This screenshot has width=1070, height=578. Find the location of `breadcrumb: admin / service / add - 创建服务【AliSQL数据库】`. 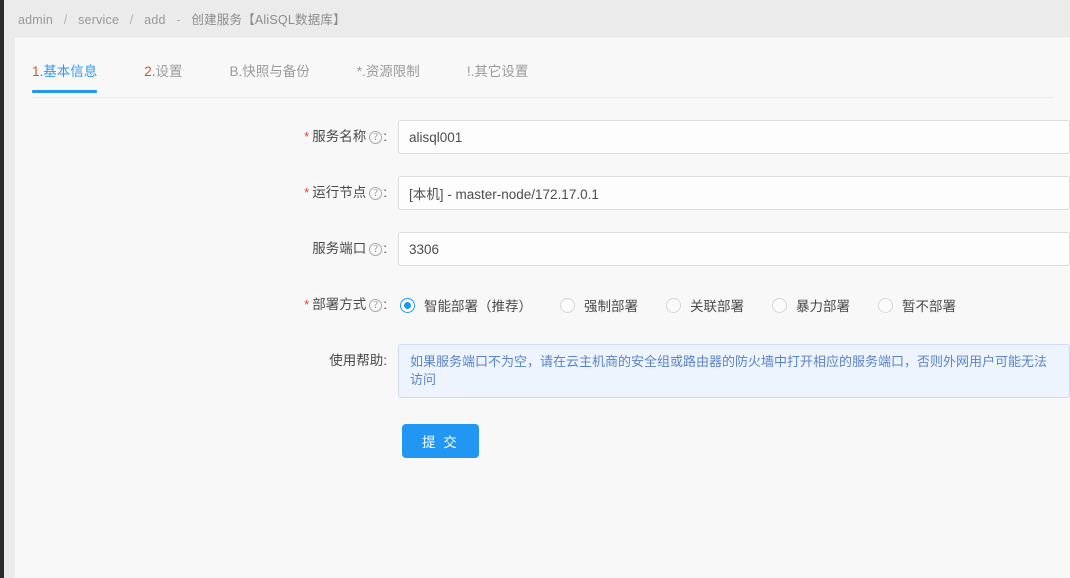

breadcrumb: admin / service / add - 创建服务【AliSQL数据库】 is located at coordinates (182, 18).